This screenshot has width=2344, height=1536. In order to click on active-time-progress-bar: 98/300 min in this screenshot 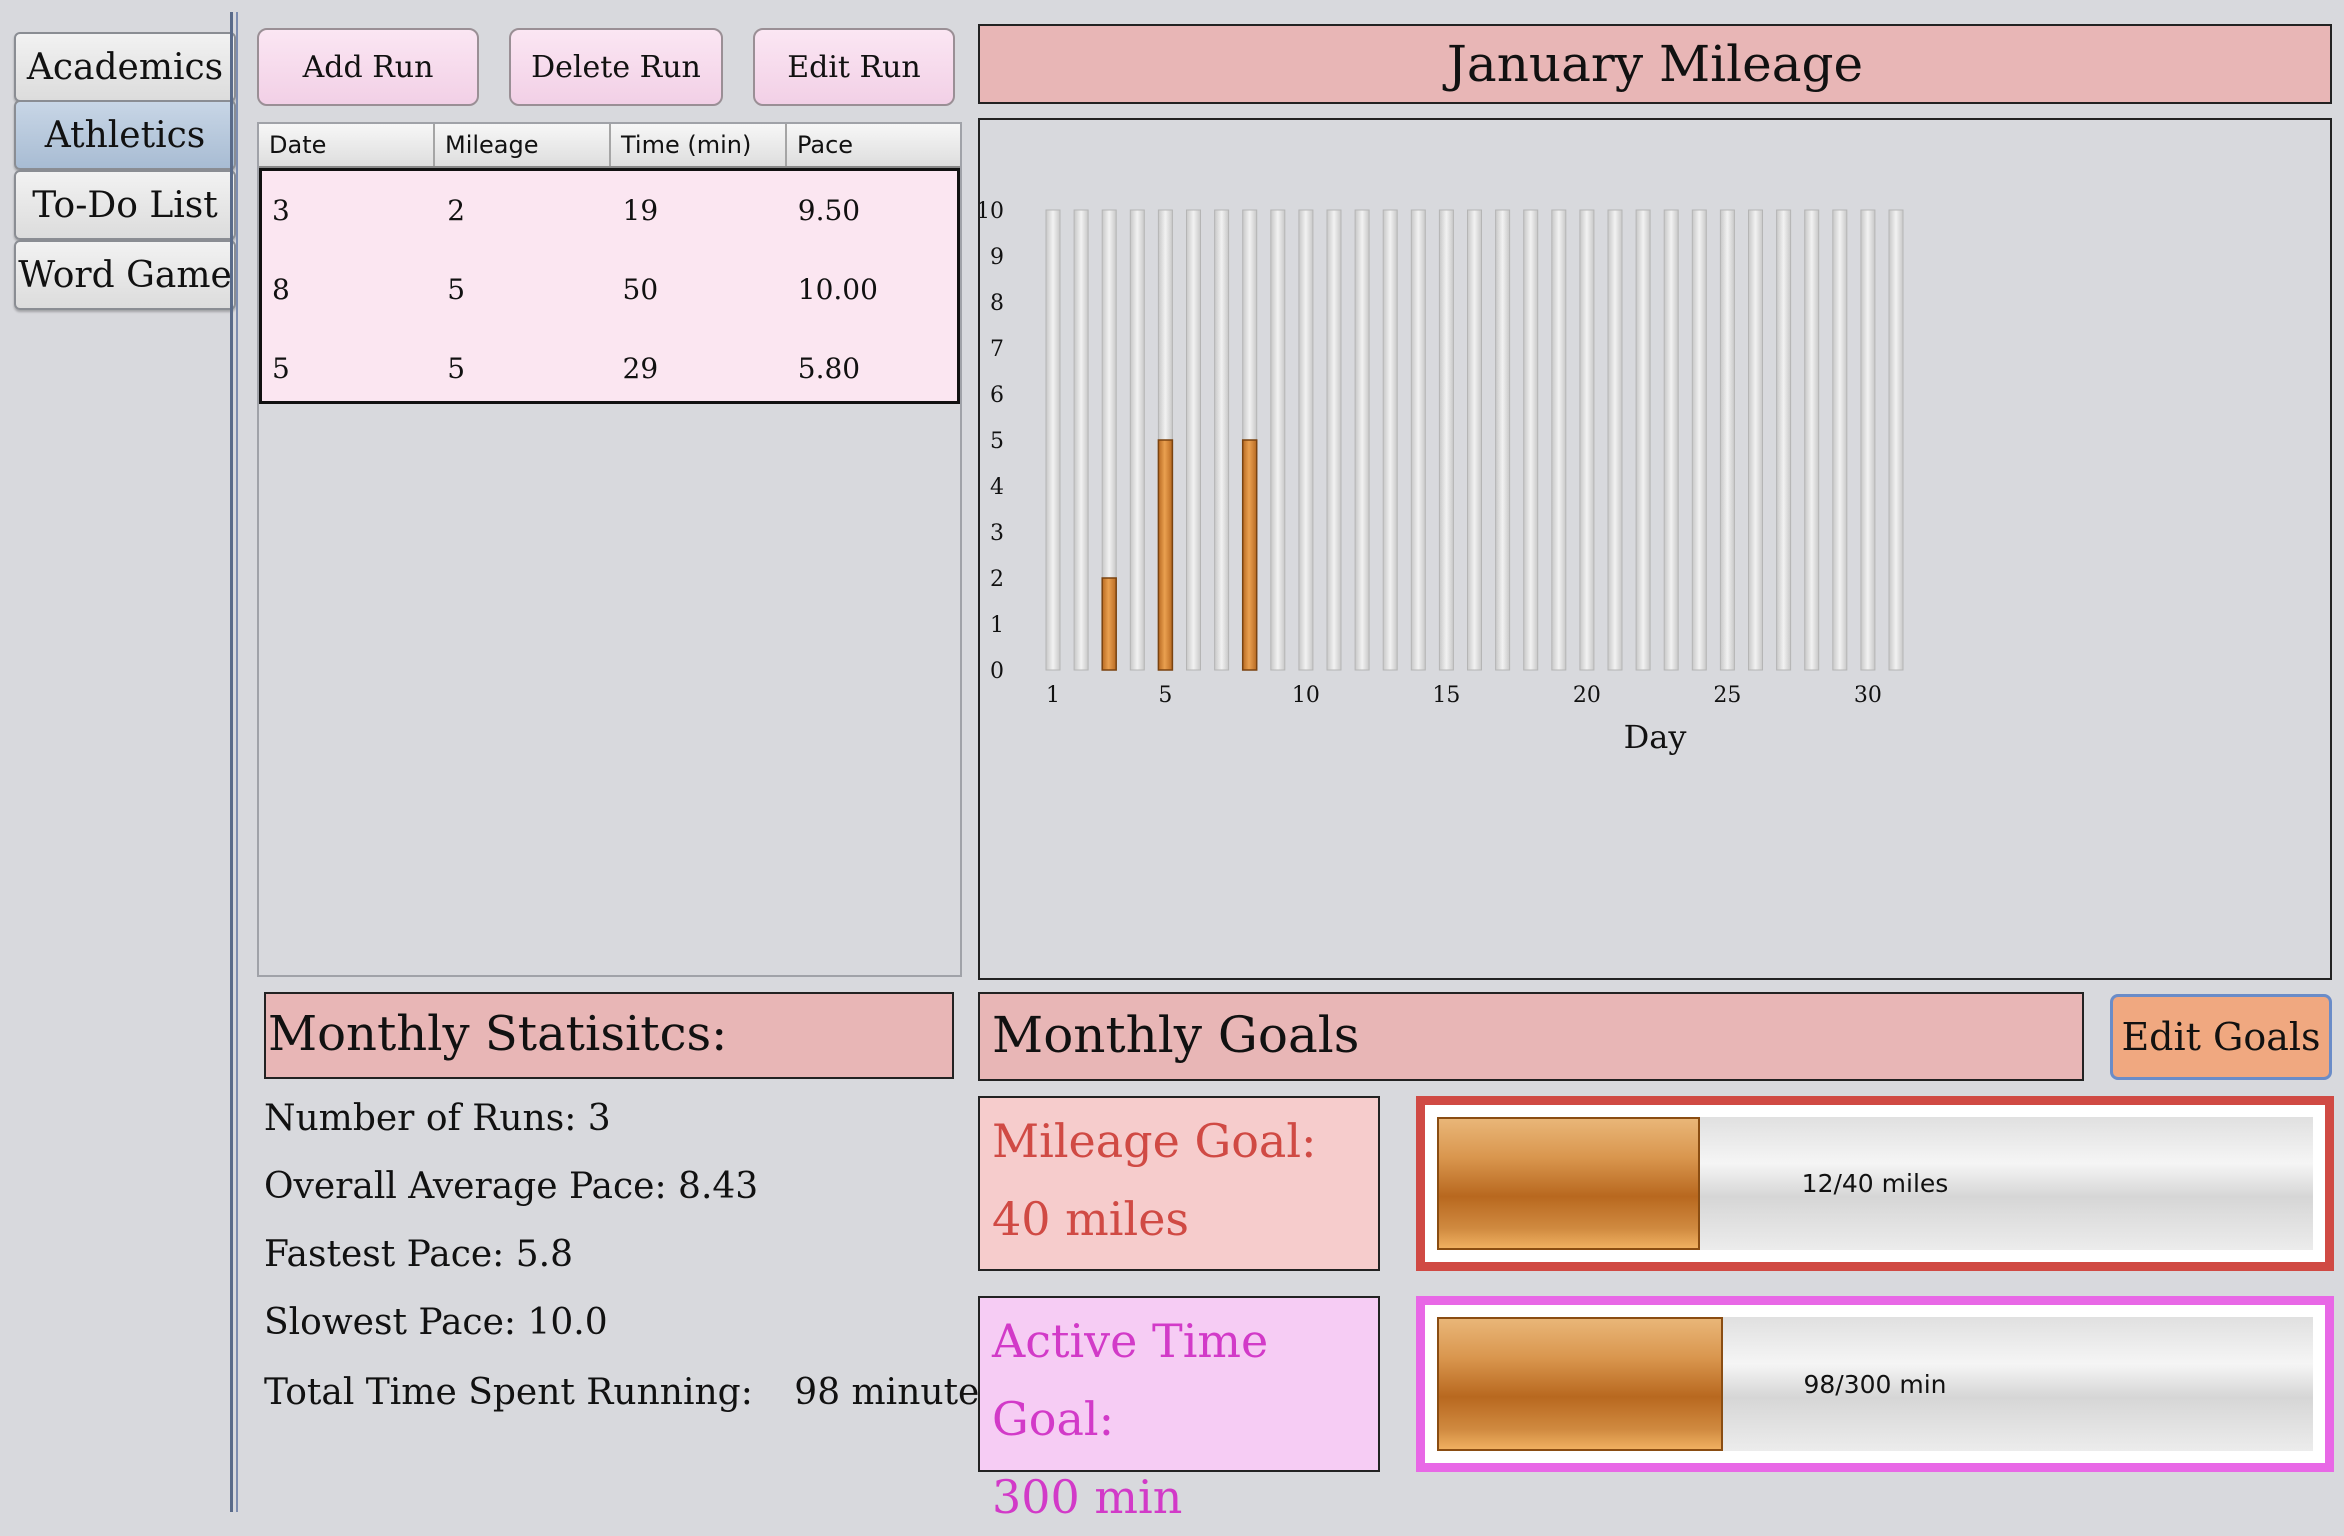, I will do `click(1875, 1384)`.